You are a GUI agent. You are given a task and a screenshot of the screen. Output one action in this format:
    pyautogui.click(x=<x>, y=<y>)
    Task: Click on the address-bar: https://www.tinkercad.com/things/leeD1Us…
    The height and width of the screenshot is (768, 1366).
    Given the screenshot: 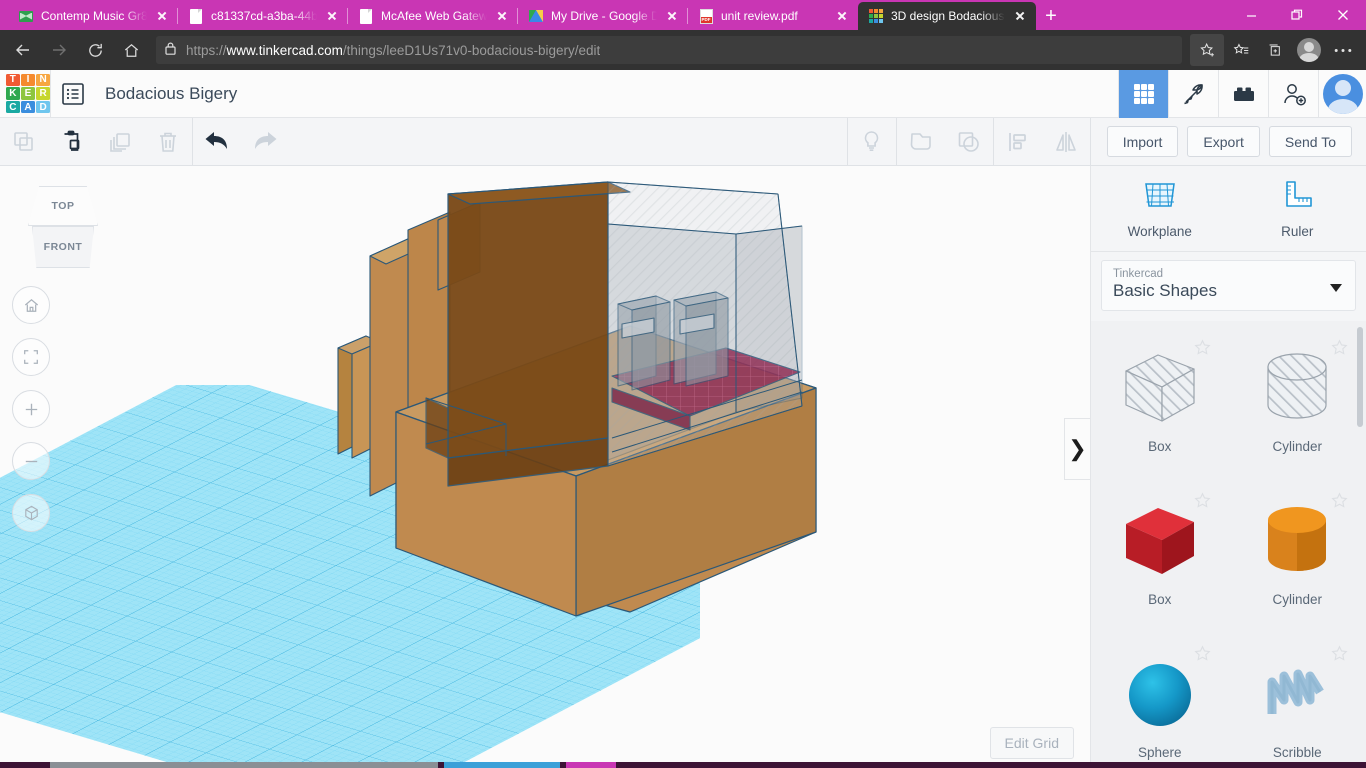 What is the action you would take?
    pyautogui.click(x=669, y=50)
    